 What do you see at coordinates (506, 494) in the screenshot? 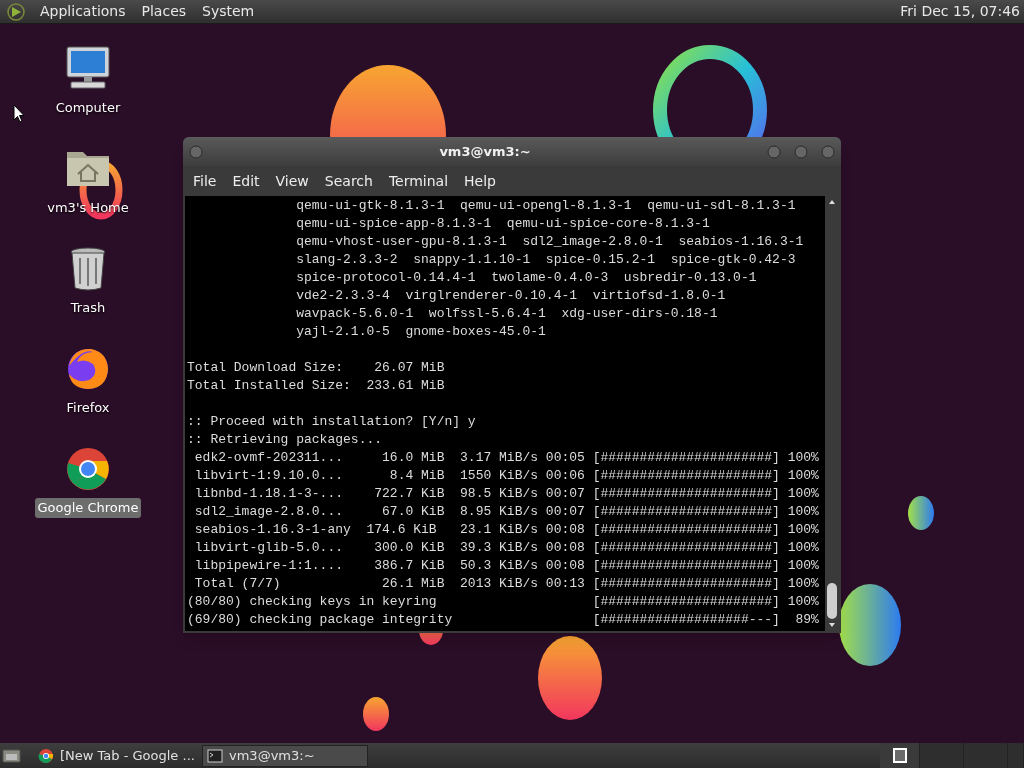
I see `terminal-line: libnbd-1.18.1-3-... 722.7 KiB 98.5 KiB/s 00:07 [######################] 100%` at bounding box center [506, 494].